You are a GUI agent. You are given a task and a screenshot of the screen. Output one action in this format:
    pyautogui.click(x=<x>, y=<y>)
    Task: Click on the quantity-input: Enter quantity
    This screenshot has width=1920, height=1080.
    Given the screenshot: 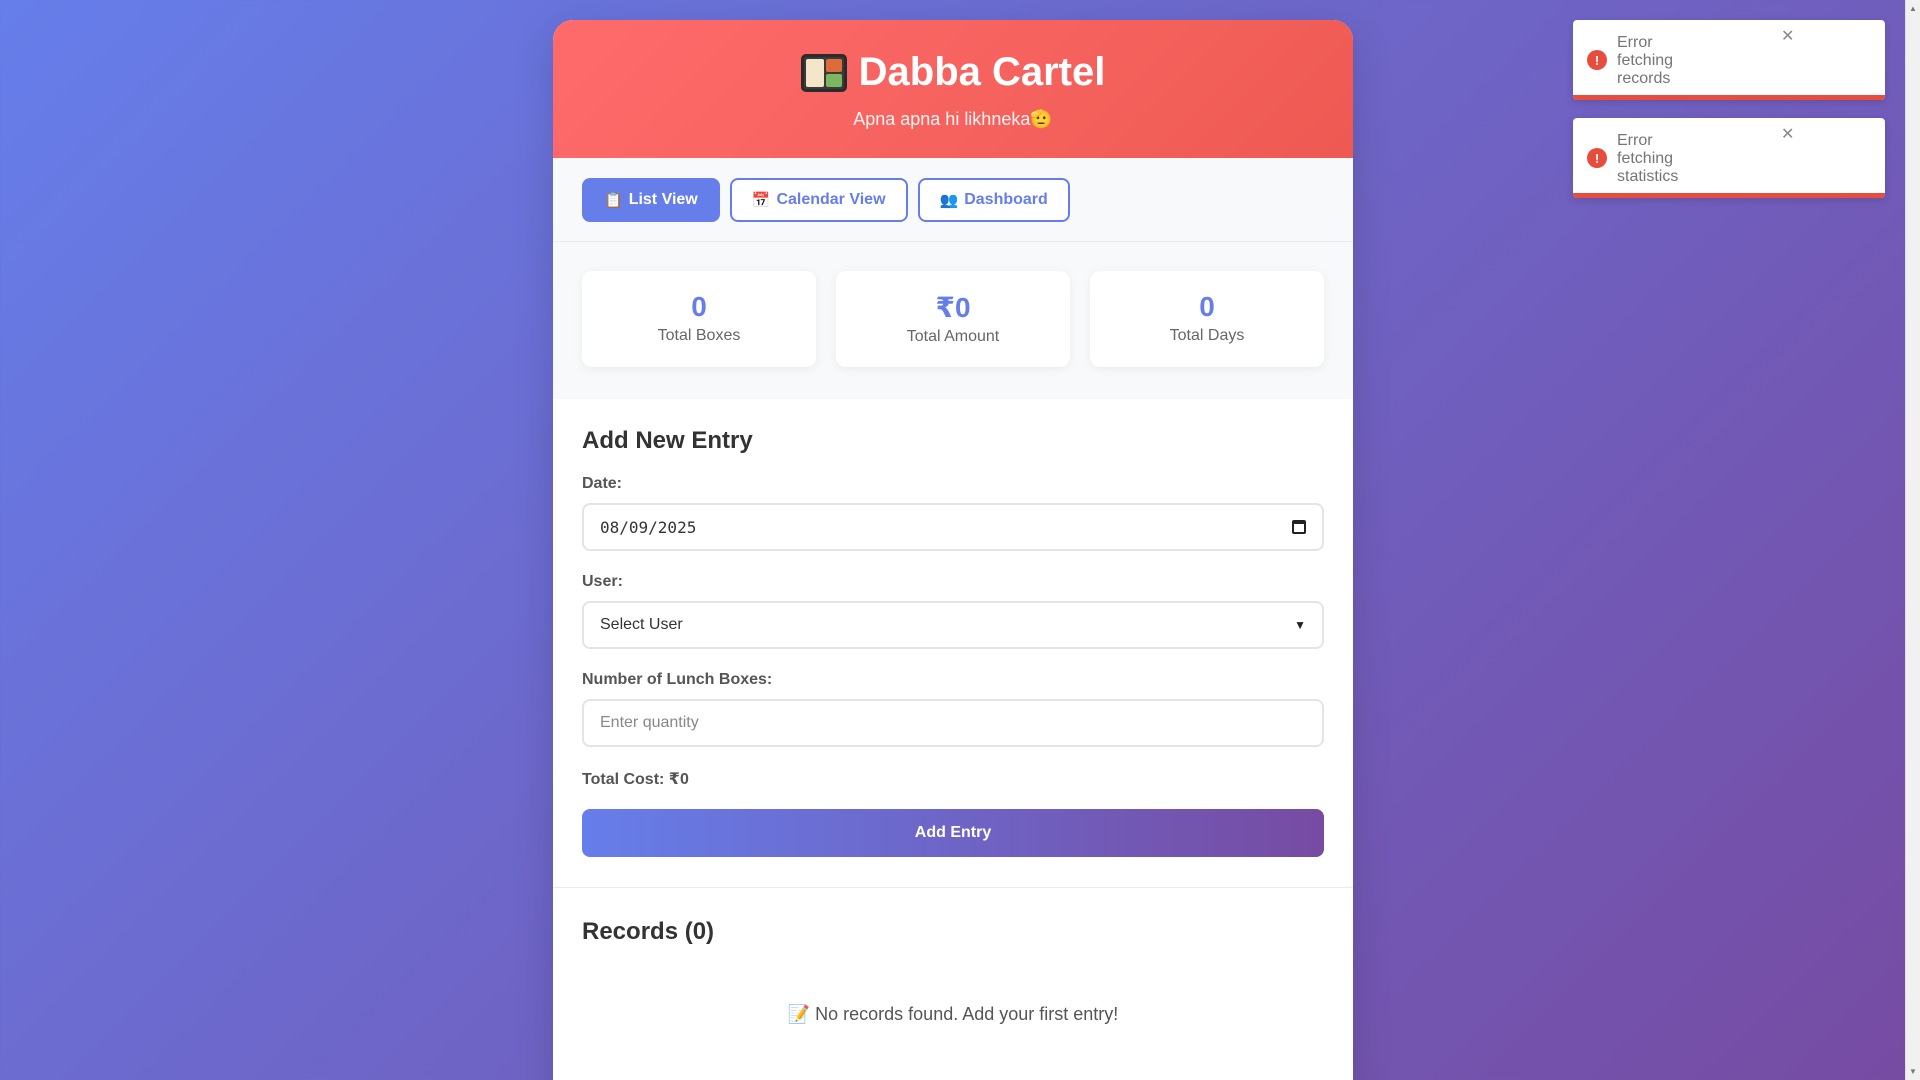 What is the action you would take?
    pyautogui.click(x=953, y=723)
    